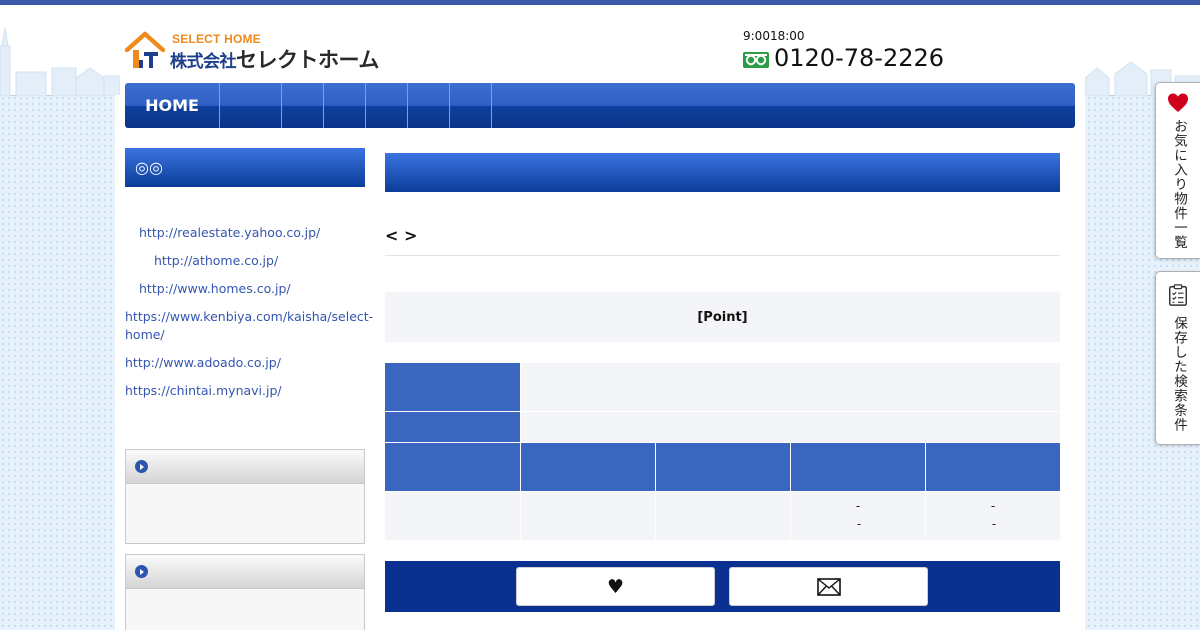 The height and width of the screenshot is (630, 1200). Describe the element at coordinates (401, 235) in the screenshot. I see `property-pager: < >` at that location.